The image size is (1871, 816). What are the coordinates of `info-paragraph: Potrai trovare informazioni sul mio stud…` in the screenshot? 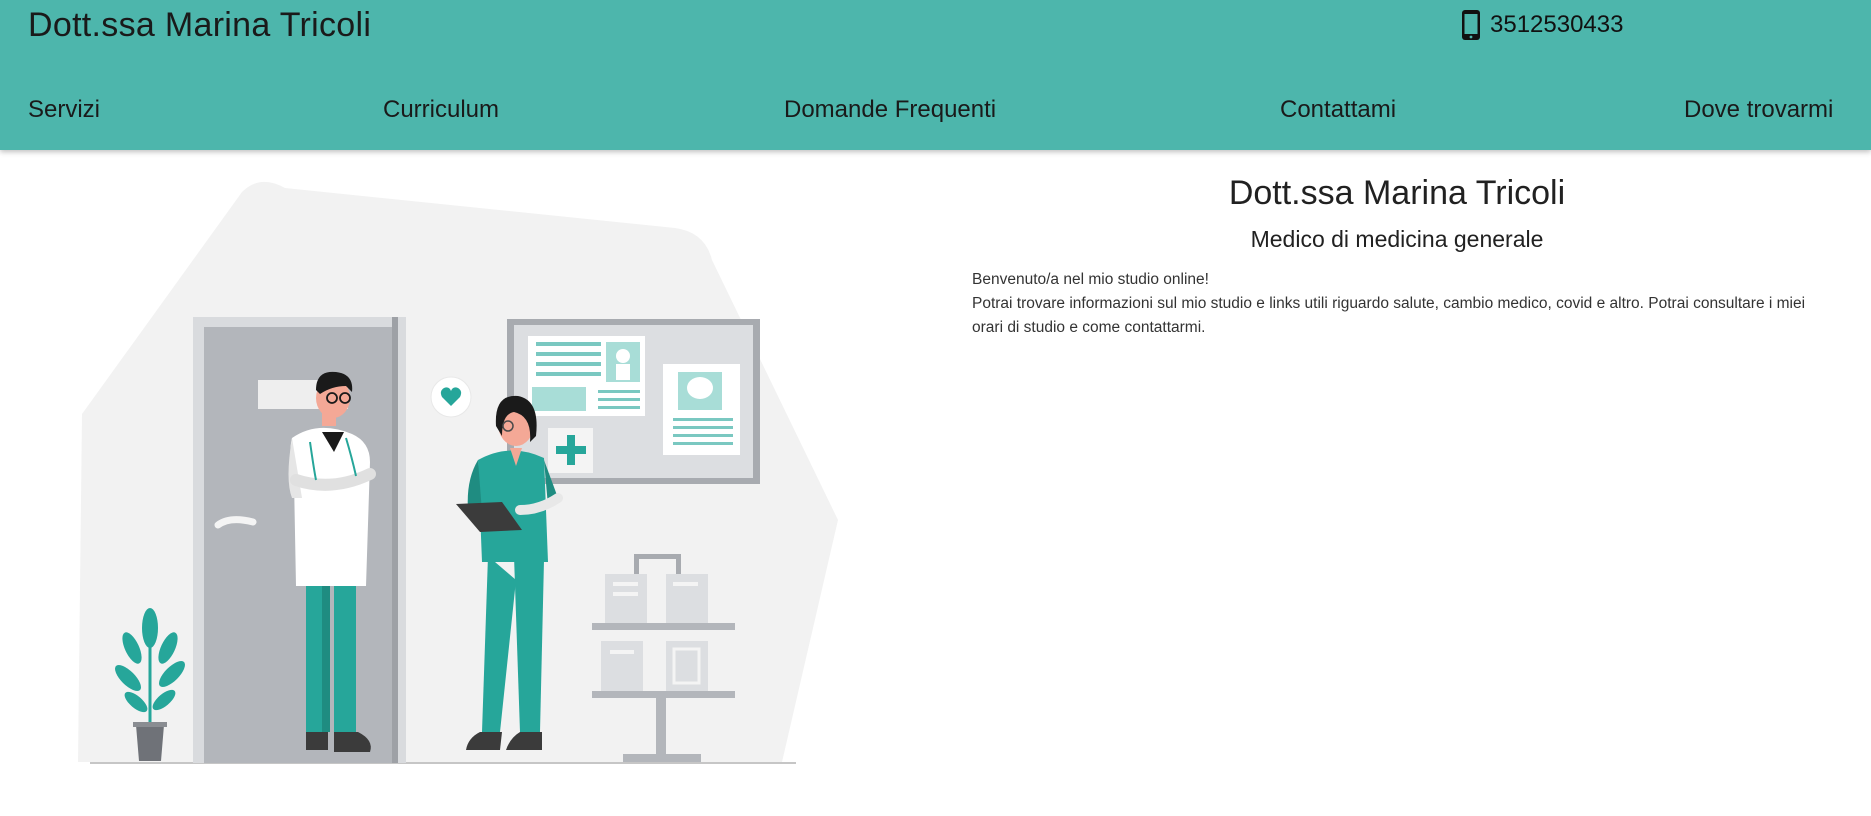 It's located at (1389, 315).